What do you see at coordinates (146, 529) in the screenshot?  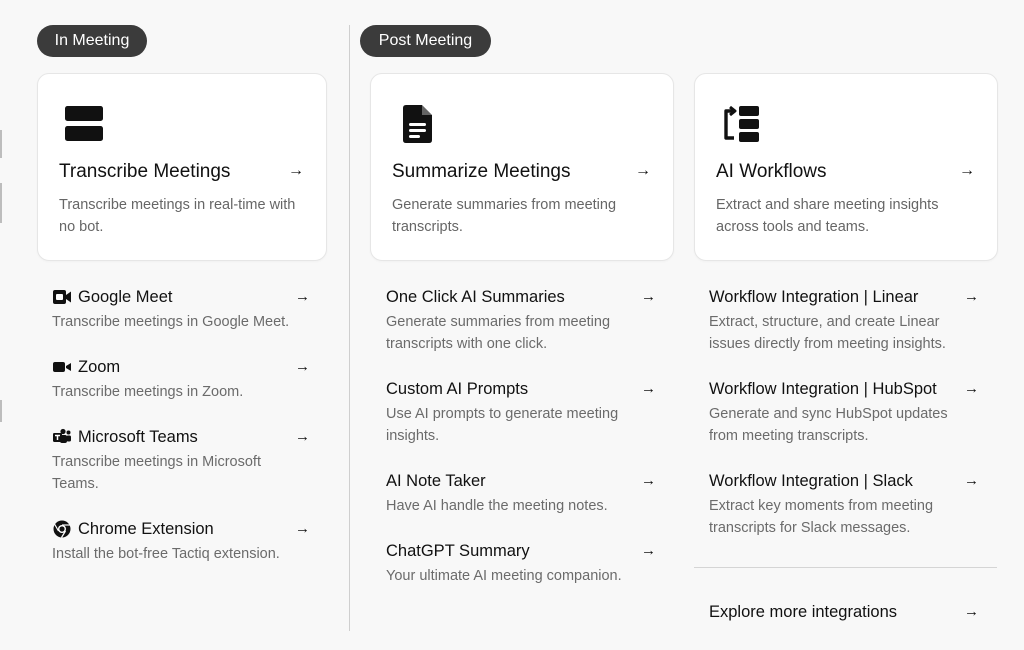 I see `item-title: Chrome Extension` at bounding box center [146, 529].